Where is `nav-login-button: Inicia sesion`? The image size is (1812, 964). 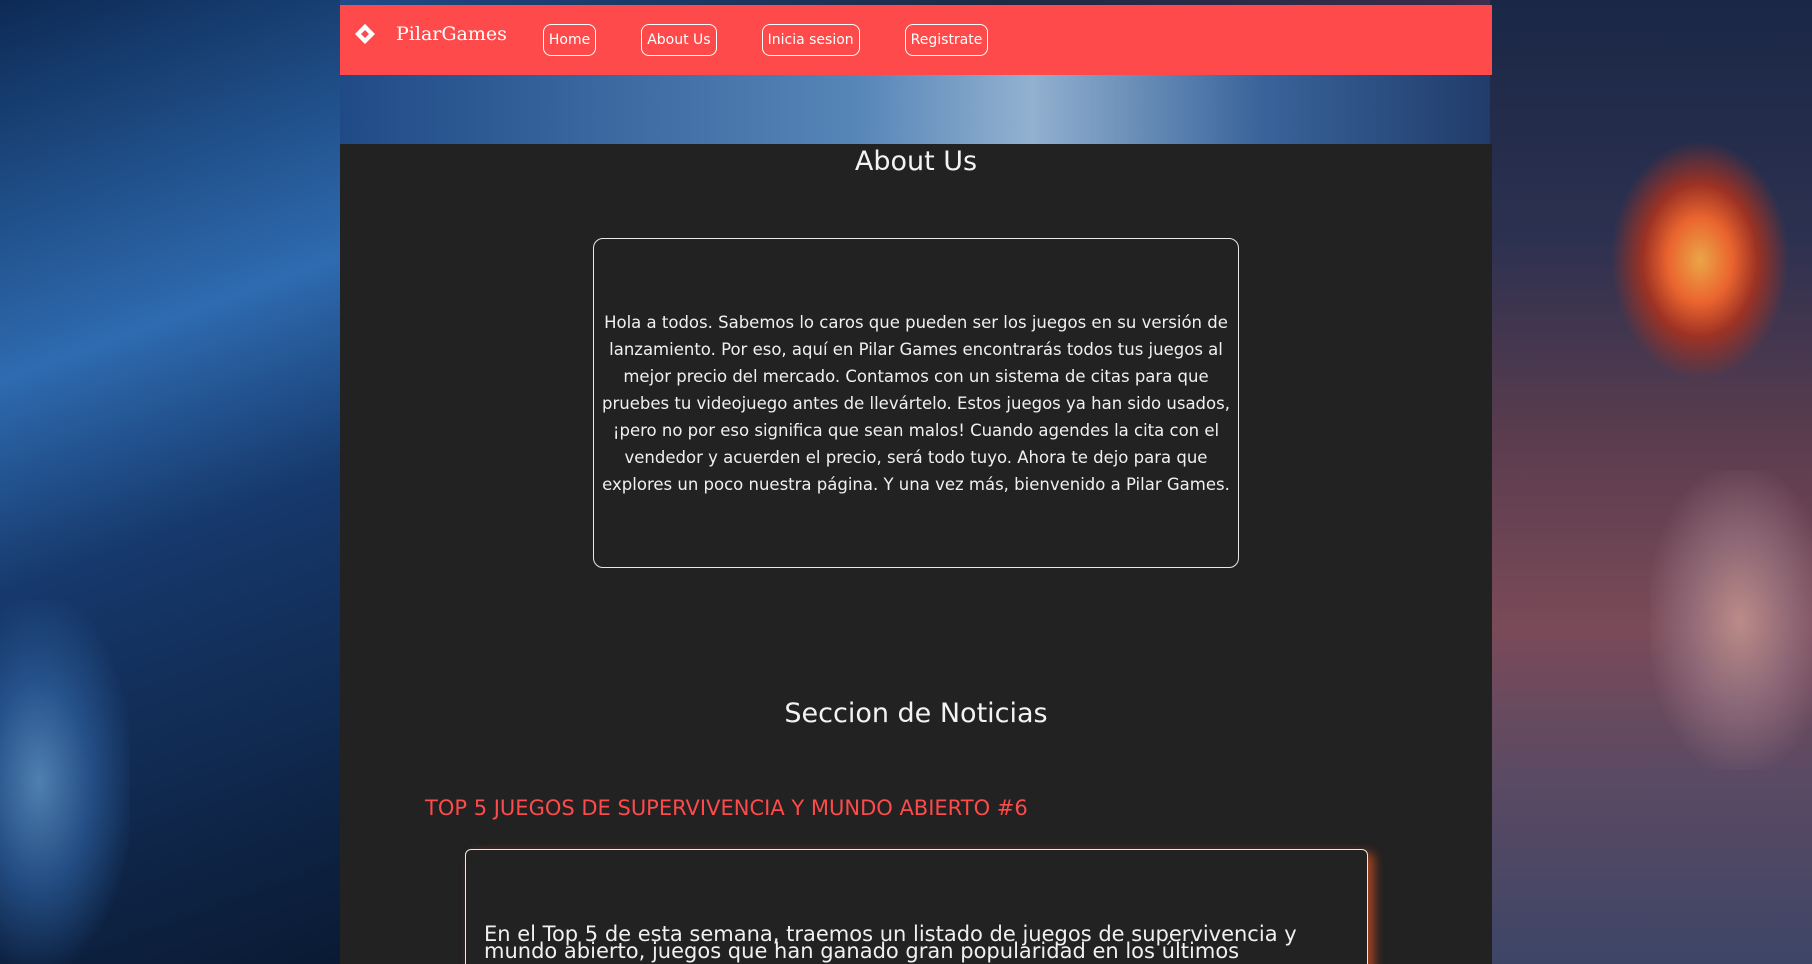 nav-login-button: Inicia sesion is located at coordinates (810, 40).